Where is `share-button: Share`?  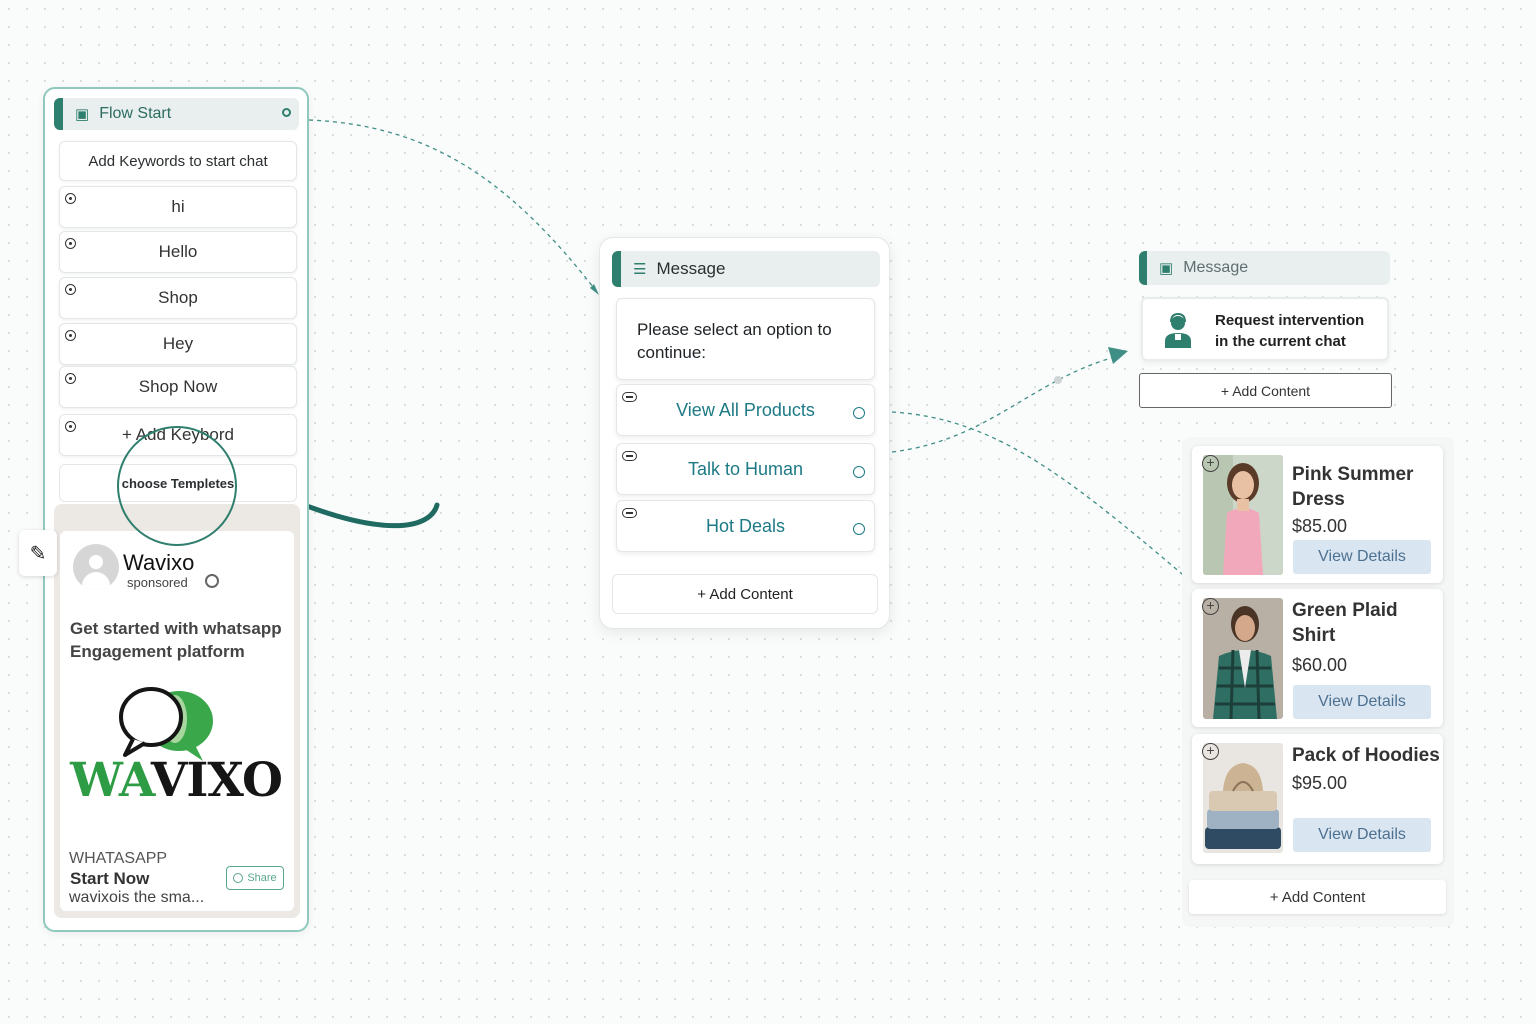
share-button: Share is located at coordinates (255, 878).